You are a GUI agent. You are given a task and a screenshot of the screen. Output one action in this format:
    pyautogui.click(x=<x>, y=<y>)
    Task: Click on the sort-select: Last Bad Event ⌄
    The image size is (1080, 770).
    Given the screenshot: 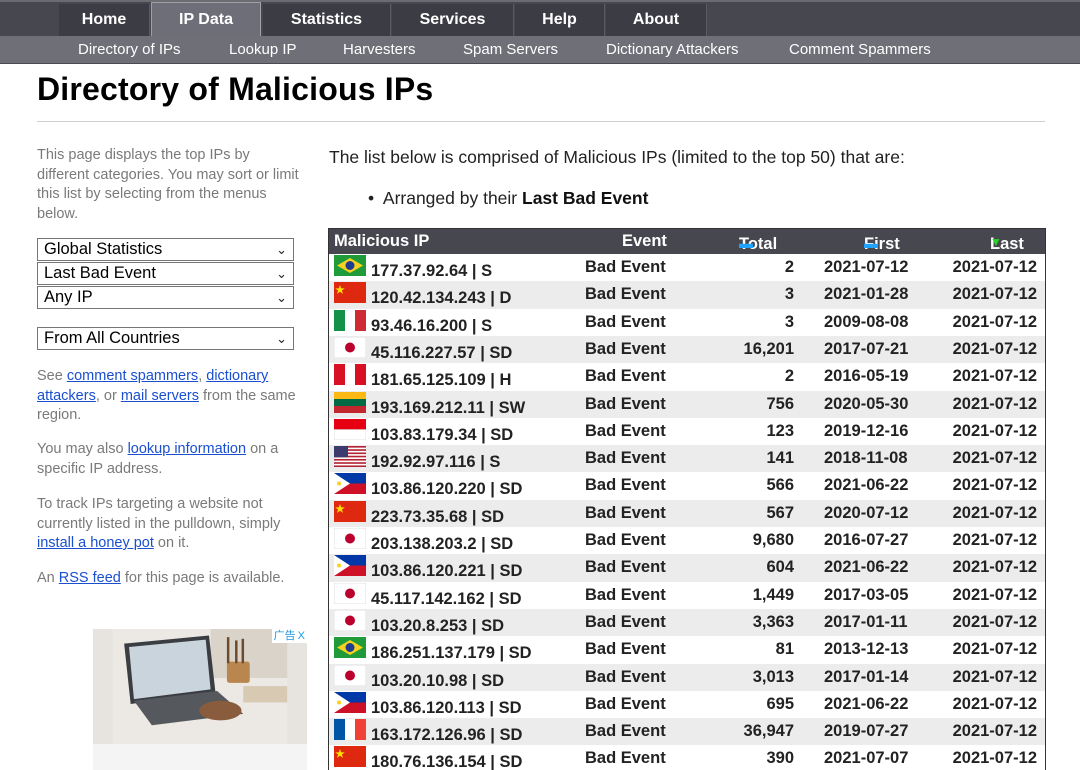 What is the action you would take?
    pyautogui.click(x=165, y=273)
    